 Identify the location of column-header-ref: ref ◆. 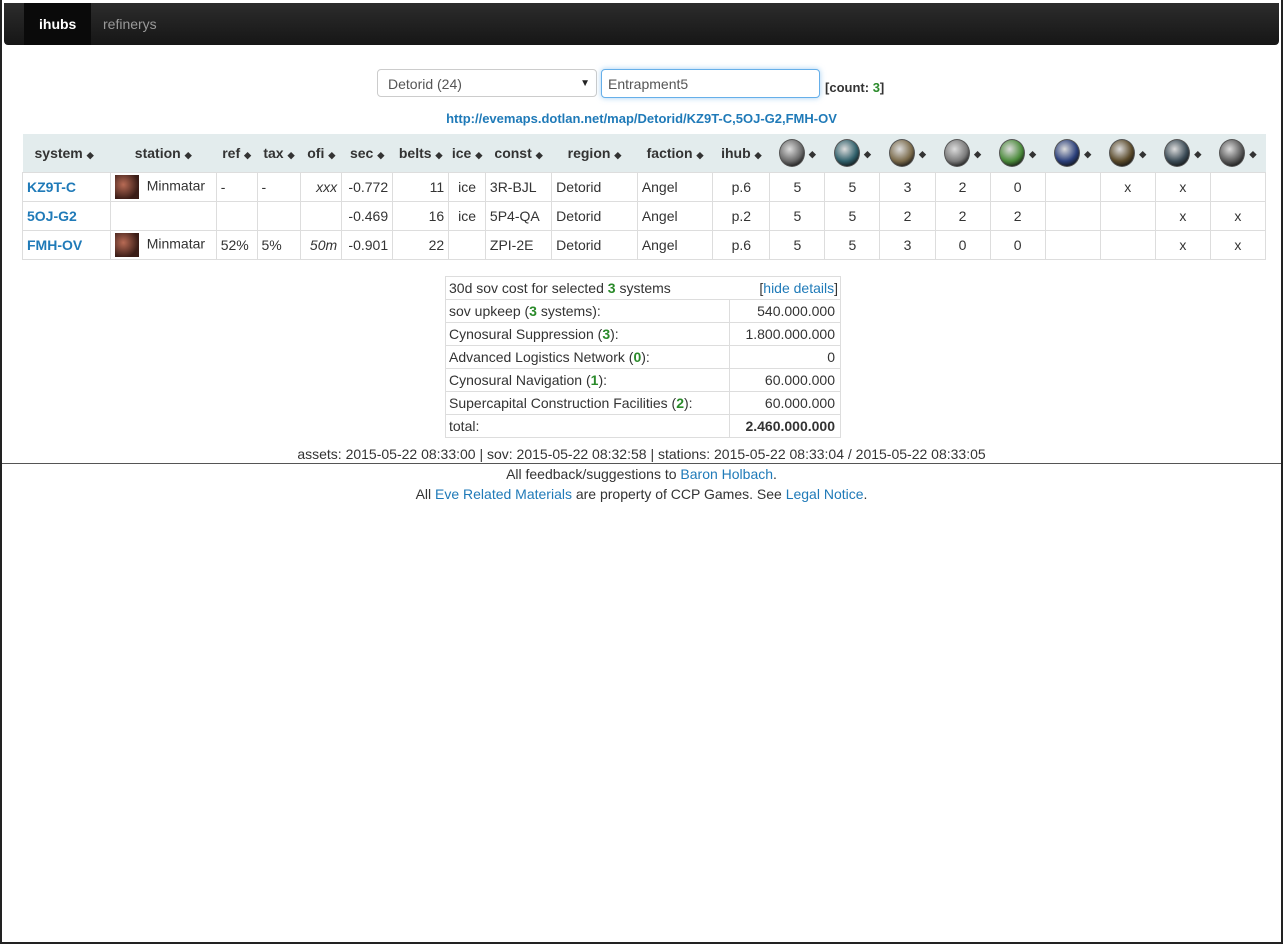
(237, 153).